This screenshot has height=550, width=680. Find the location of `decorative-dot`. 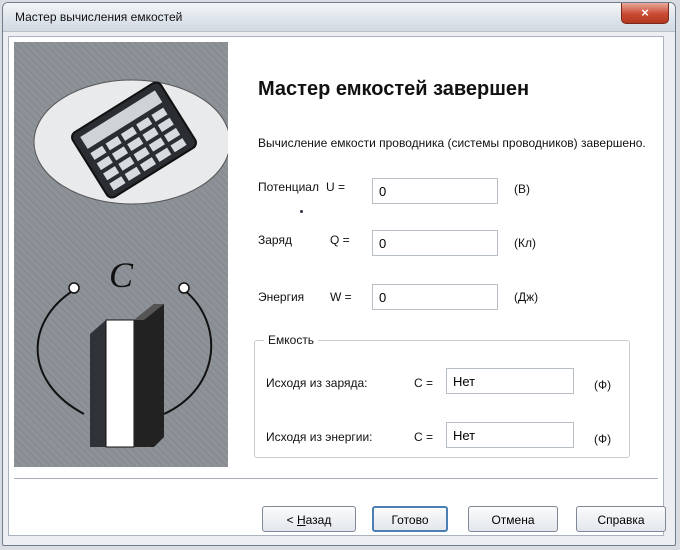

decorative-dot is located at coordinates (301, 211).